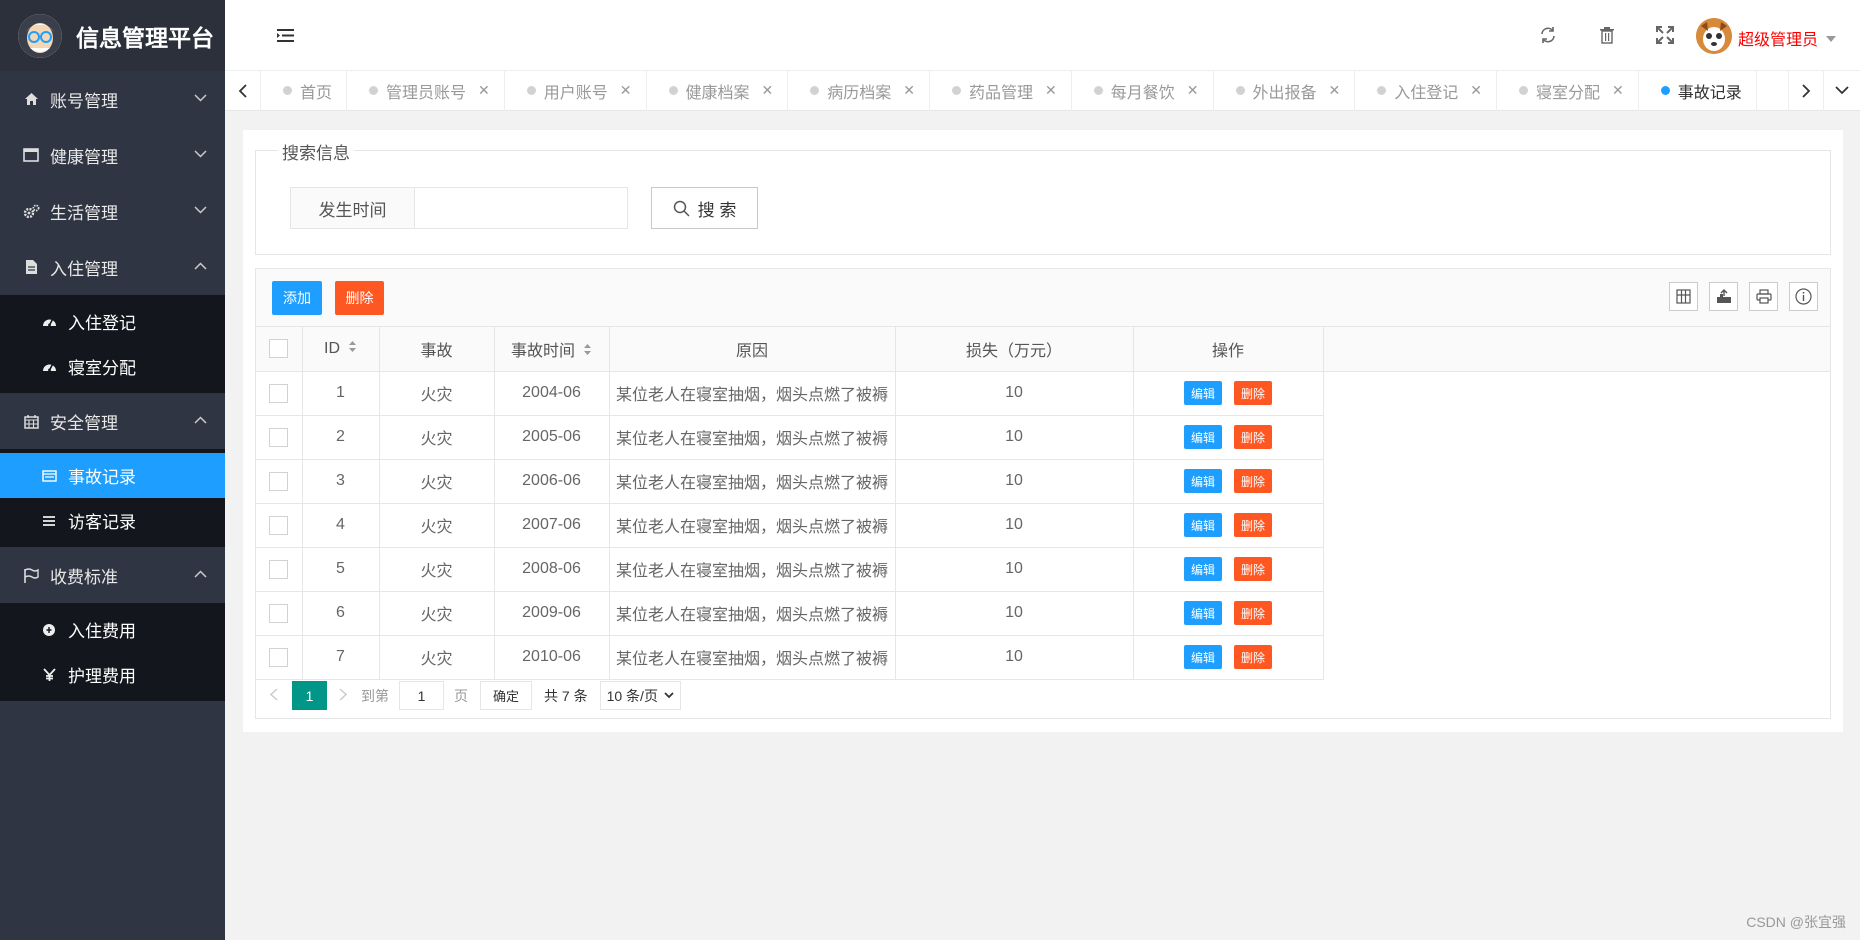  What do you see at coordinates (1803, 296) in the screenshot?
I see `info-button` at bounding box center [1803, 296].